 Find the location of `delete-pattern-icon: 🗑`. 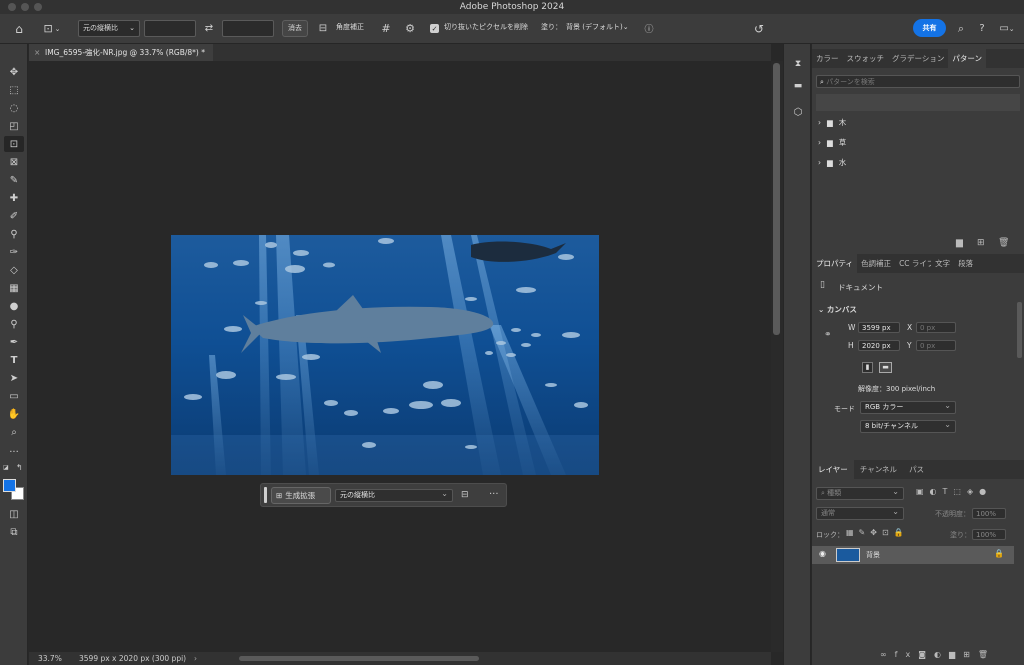

delete-pattern-icon: 🗑 is located at coordinates (1003, 243).